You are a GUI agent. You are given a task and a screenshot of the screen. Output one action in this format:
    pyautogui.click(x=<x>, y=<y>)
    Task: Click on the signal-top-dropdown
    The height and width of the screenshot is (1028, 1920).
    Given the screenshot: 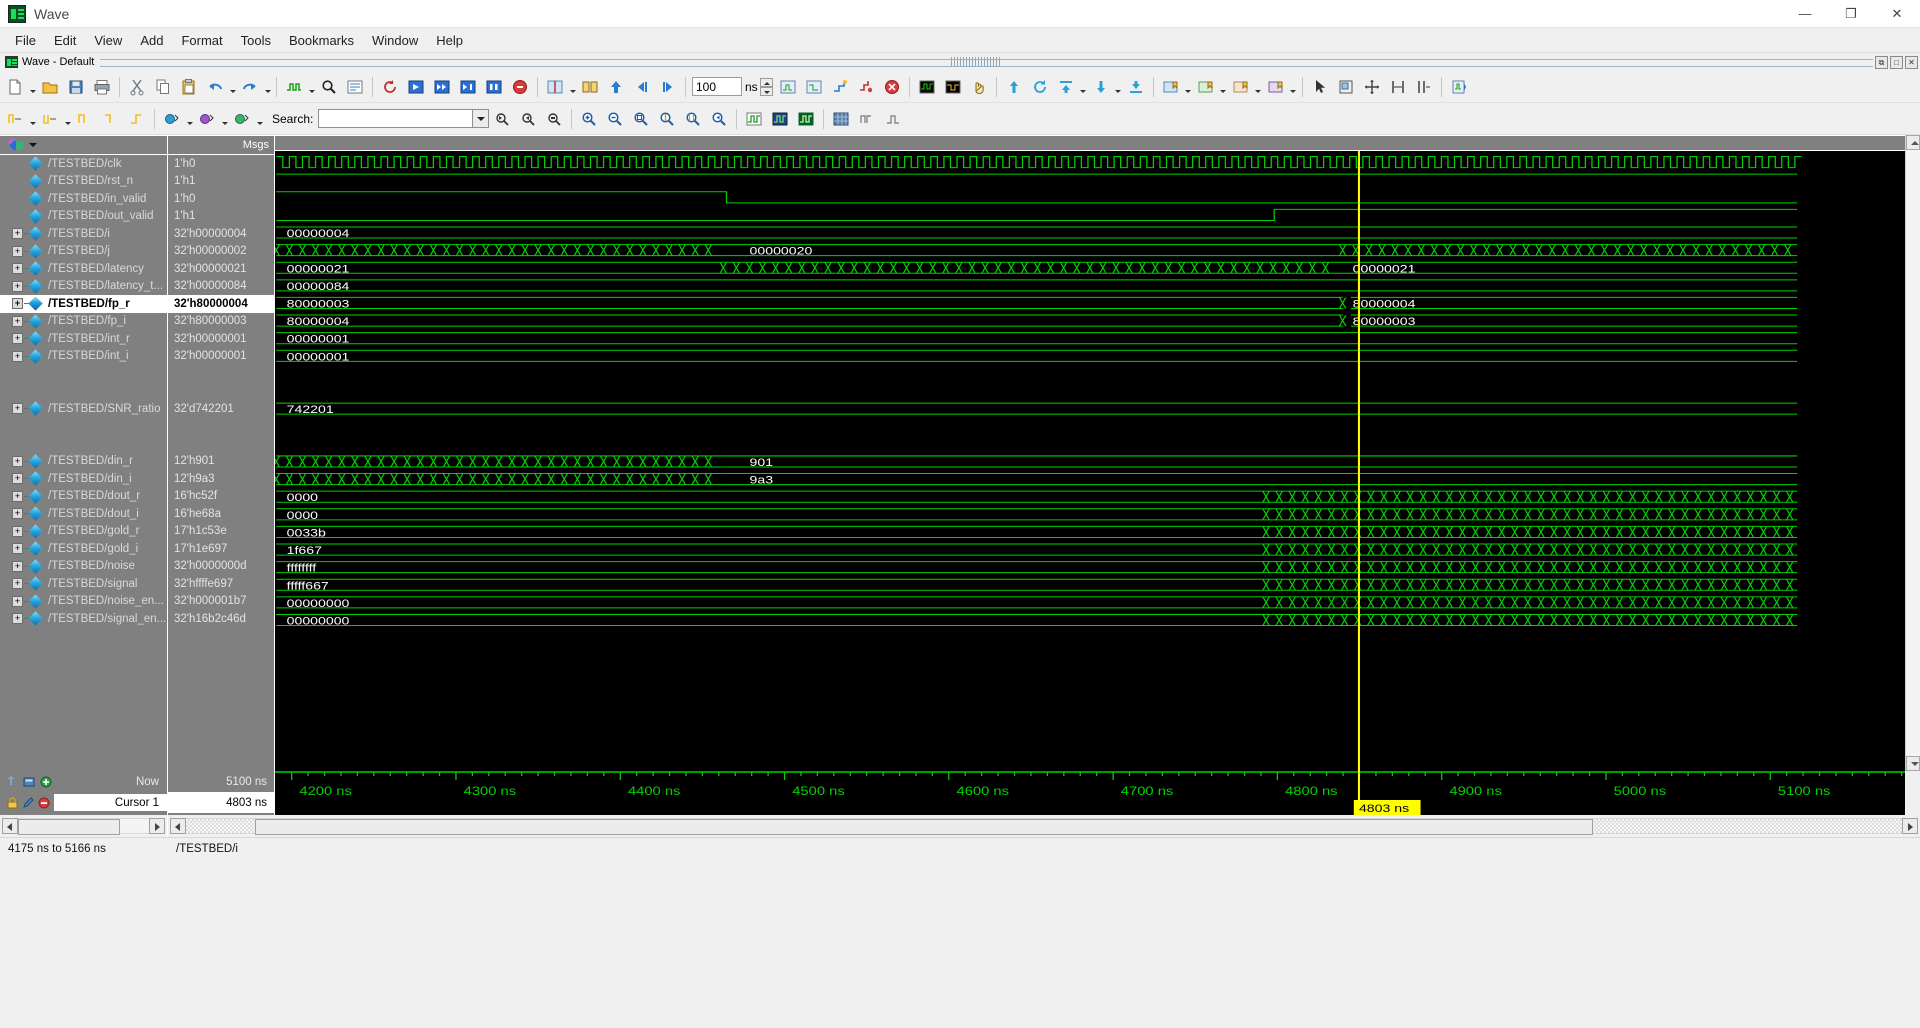 What is the action you would take?
    pyautogui.click(x=1083, y=87)
    